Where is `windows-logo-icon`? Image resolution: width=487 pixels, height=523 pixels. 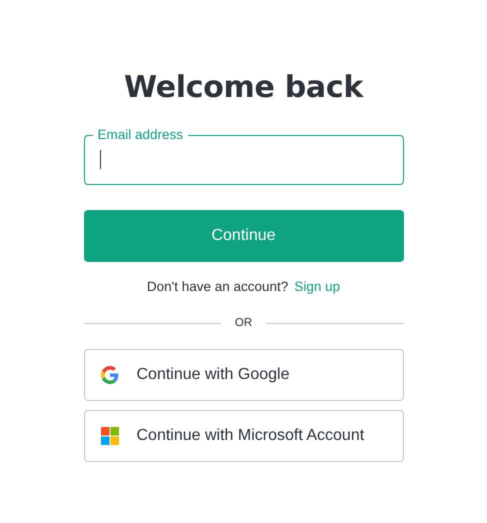 windows-logo-icon is located at coordinates (109, 436).